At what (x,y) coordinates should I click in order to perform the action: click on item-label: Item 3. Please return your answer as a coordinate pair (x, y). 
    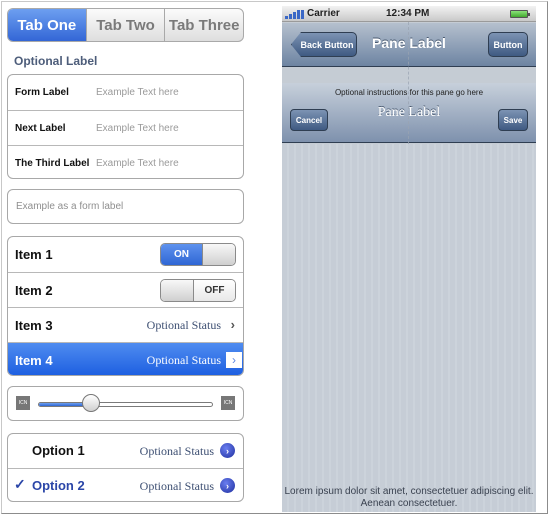
    Looking at the image, I should click on (34, 325).